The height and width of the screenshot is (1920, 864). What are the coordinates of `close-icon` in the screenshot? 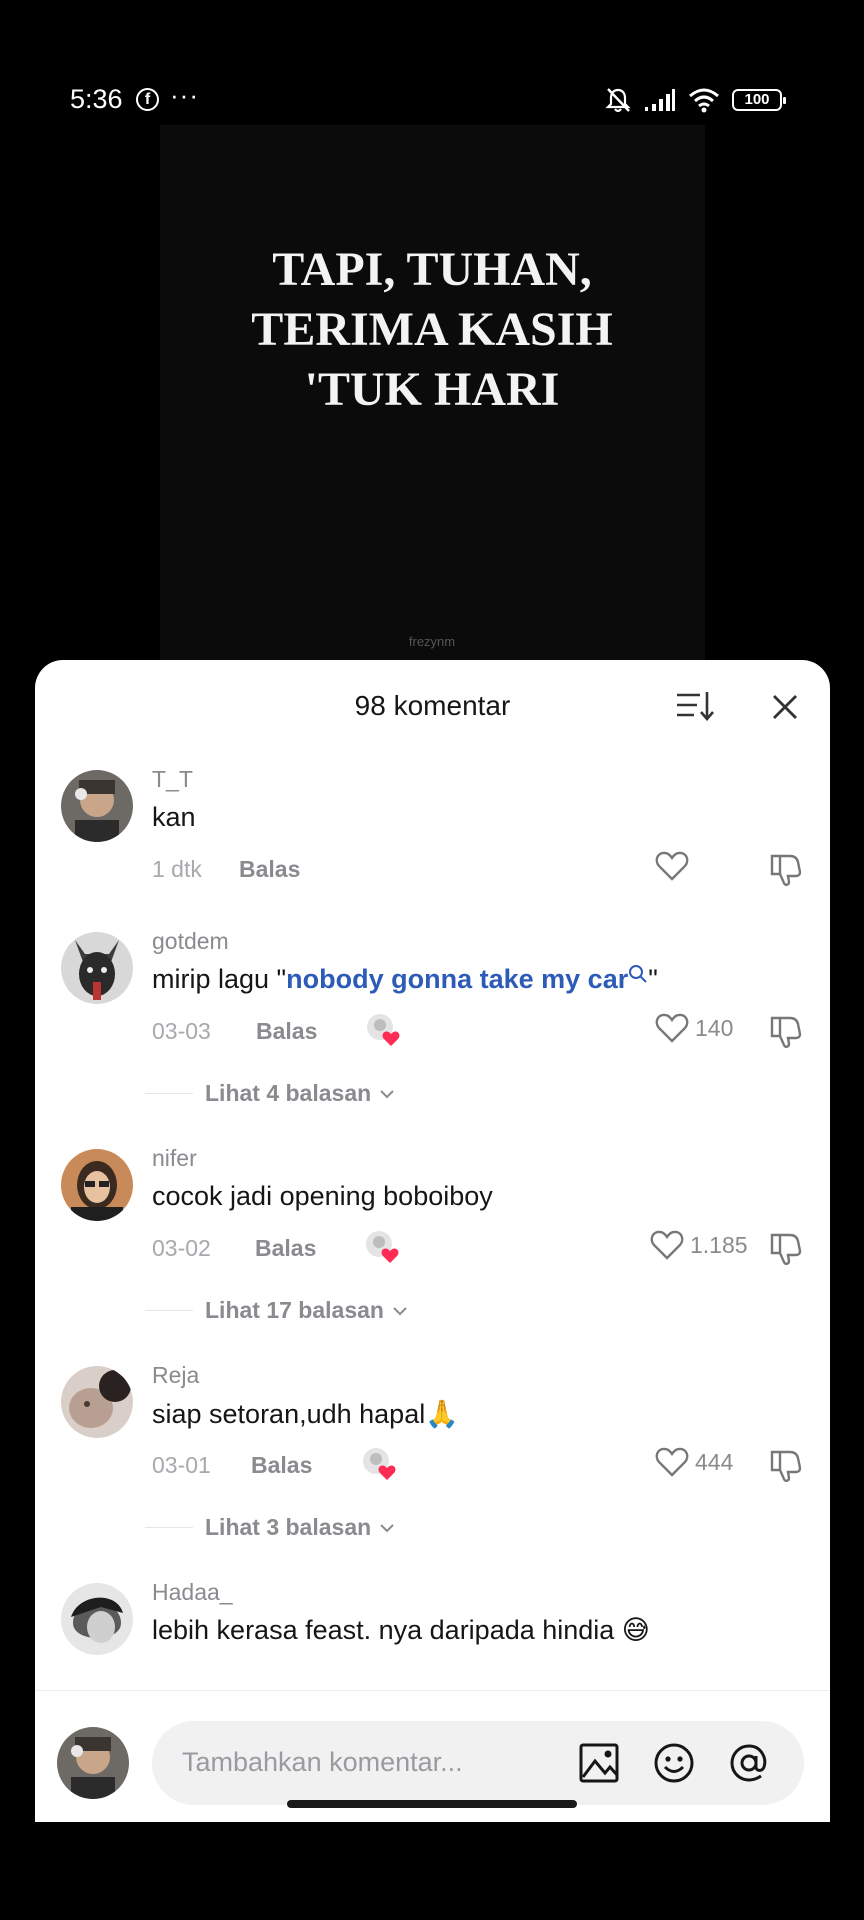 It's located at (785, 707).